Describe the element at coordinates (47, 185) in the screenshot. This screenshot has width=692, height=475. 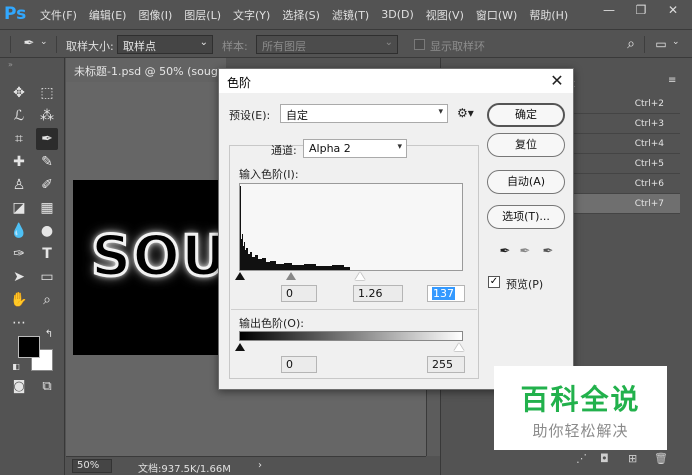
I see `history-brush-tool-icon: ✐` at that location.